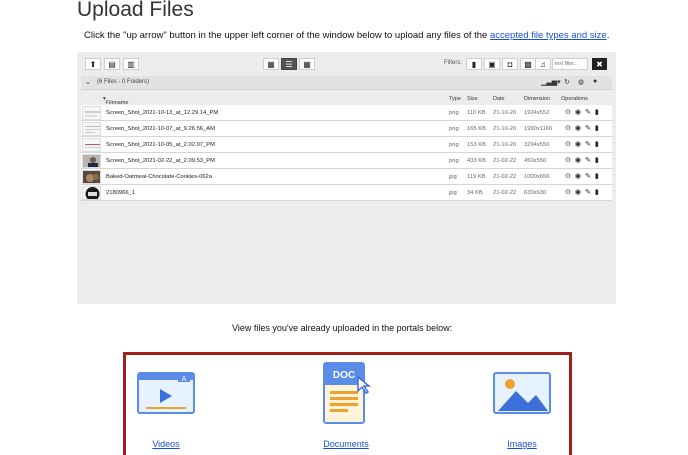 This screenshot has height=455, width=688. What do you see at coordinates (160, 161) in the screenshot?
I see `file-name: Screen_Shot_2021-02-22_at_2.09.53_PM` at bounding box center [160, 161].